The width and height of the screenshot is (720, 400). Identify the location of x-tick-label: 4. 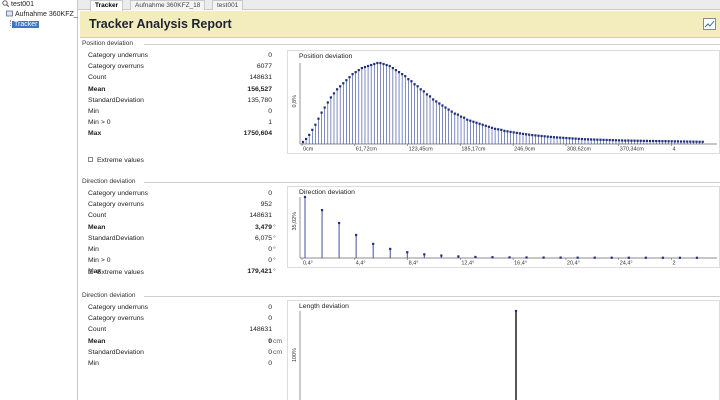
(673, 150).